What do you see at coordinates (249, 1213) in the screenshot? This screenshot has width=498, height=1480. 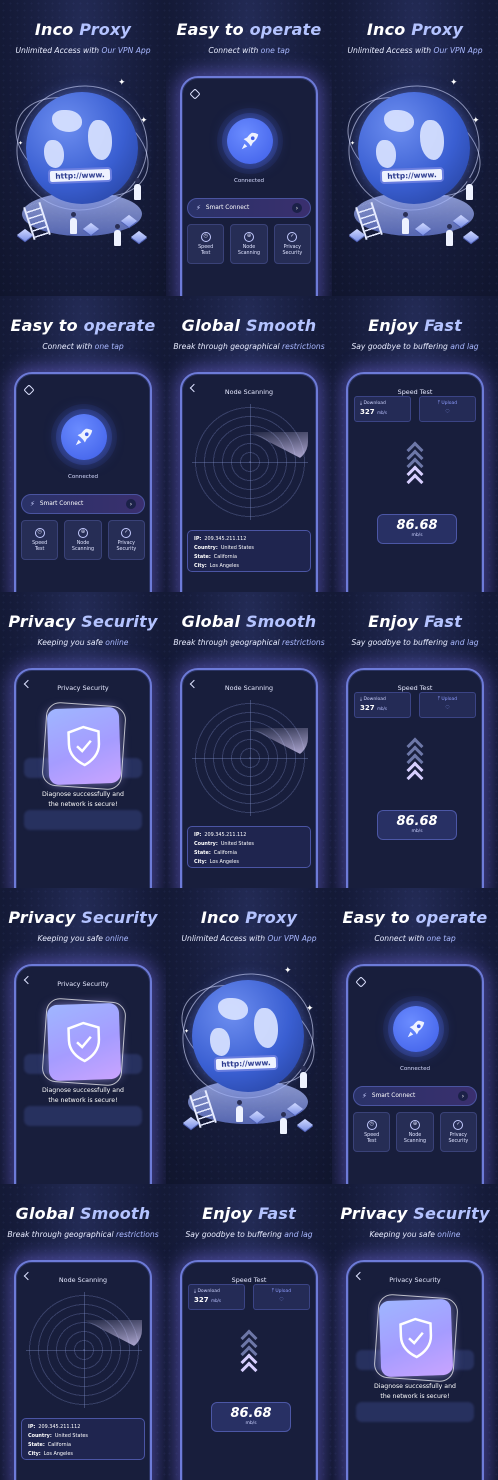 I see `slide-title: Enjoy Fast` at bounding box center [249, 1213].